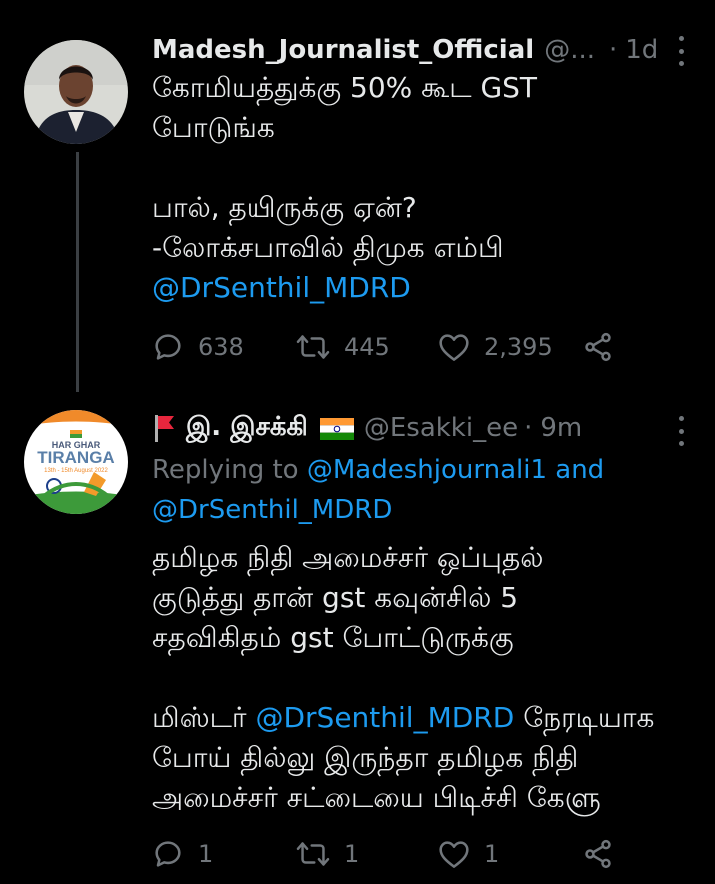  What do you see at coordinates (589, 717) in the screenshot?
I see `text-segment: நேரடியாக` at bounding box center [589, 717].